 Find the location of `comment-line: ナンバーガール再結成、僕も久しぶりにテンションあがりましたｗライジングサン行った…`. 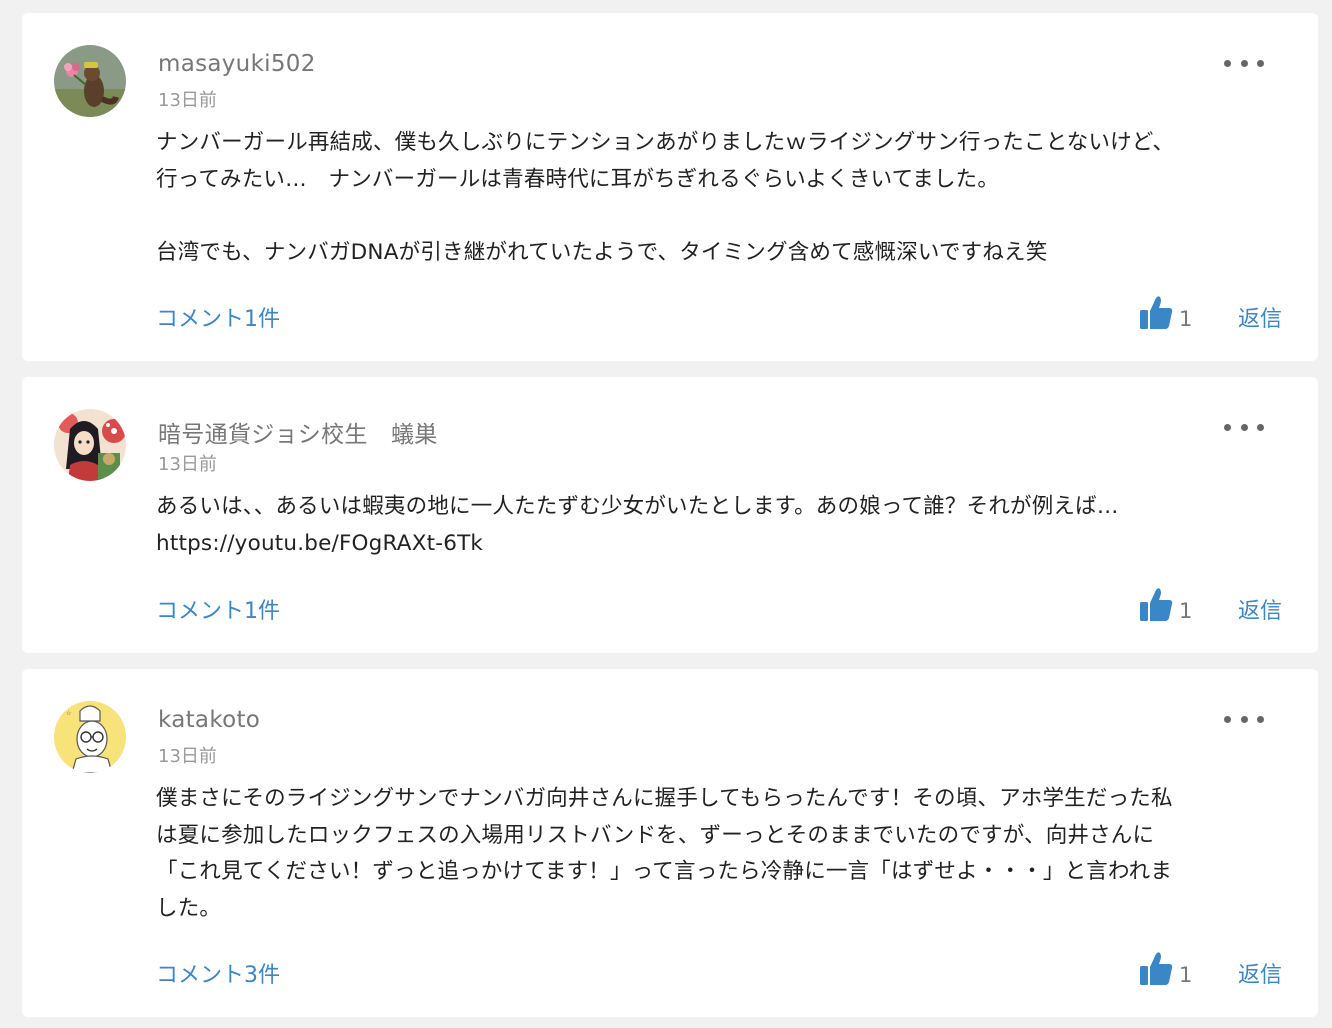

comment-line: ナンバーガール再結成、僕も久しぶりにテンションあがりましたｗライジングサン行った… is located at coordinates (665, 142).